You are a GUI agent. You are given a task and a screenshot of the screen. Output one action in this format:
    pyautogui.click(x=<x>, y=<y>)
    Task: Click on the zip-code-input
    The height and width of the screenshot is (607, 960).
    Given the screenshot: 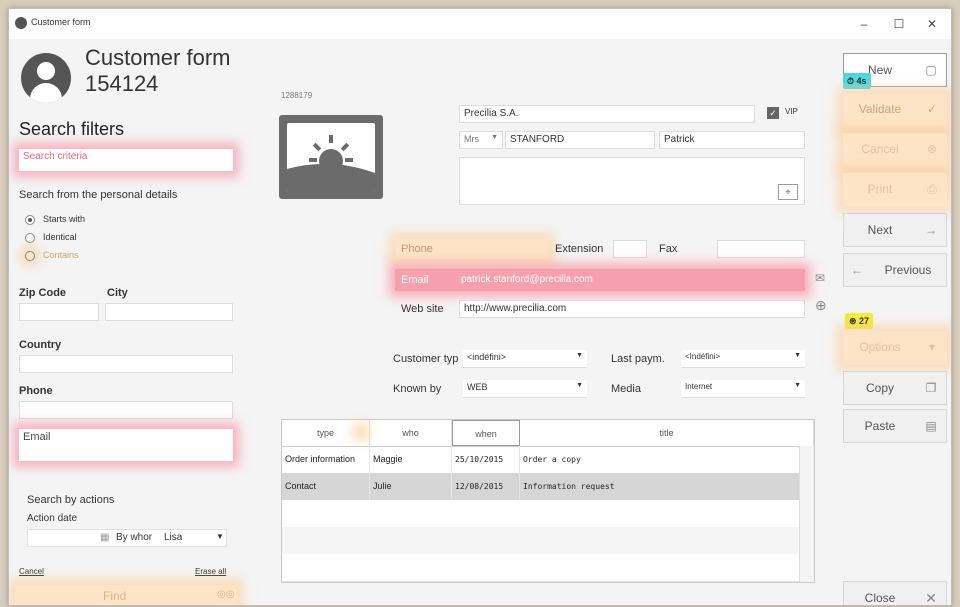 What is the action you would take?
    pyautogui.click(x=59, y=312)
    